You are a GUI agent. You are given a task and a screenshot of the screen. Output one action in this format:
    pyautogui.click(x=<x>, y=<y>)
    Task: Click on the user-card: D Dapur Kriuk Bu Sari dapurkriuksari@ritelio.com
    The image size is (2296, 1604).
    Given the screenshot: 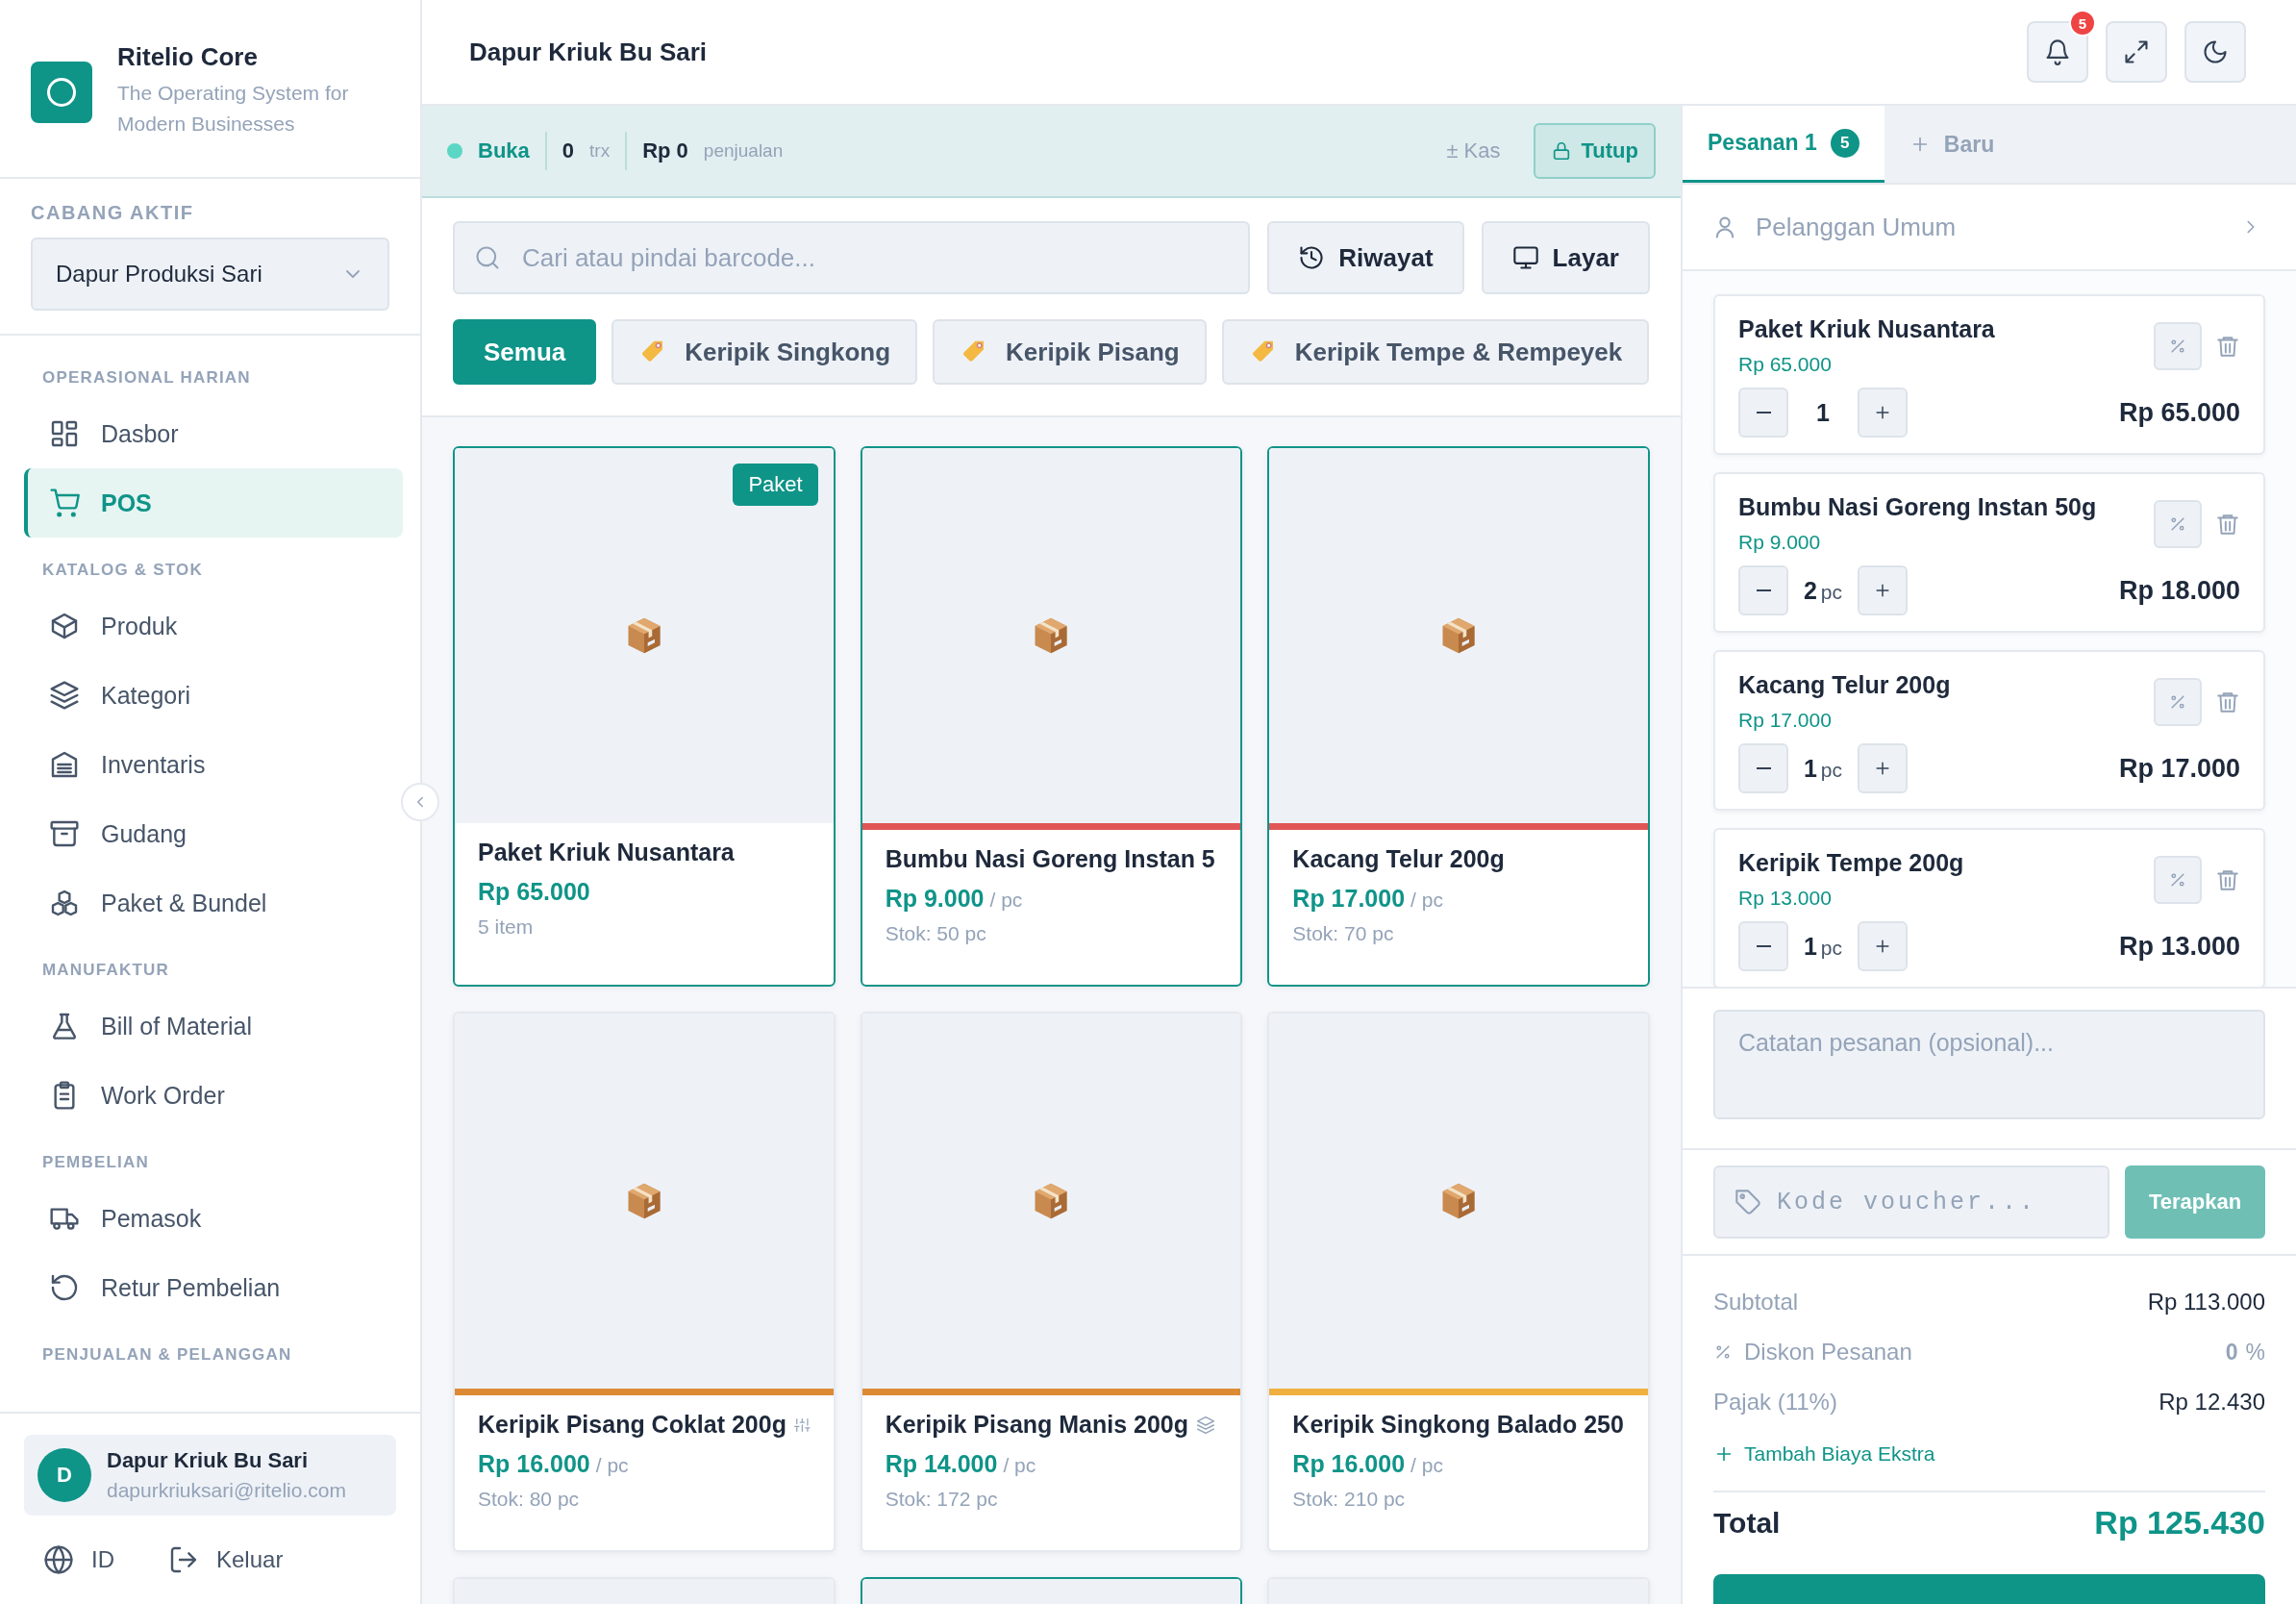 What is the action you would take?
    pyautogui.click(x=210, y=1475)
    